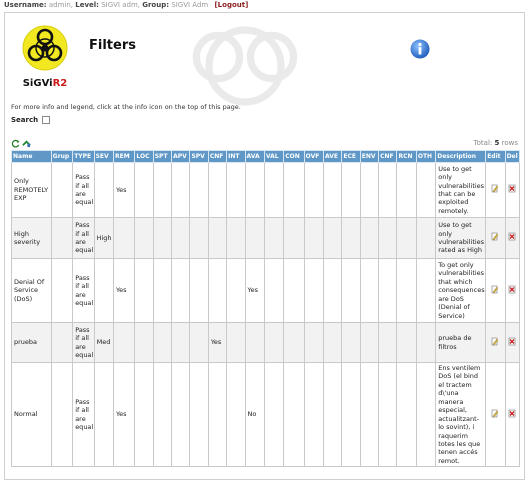 The image size is (529, 480). Describe the element at coordinates (351, 156) in the screenshot. I see `column-header: ECE` at that location.